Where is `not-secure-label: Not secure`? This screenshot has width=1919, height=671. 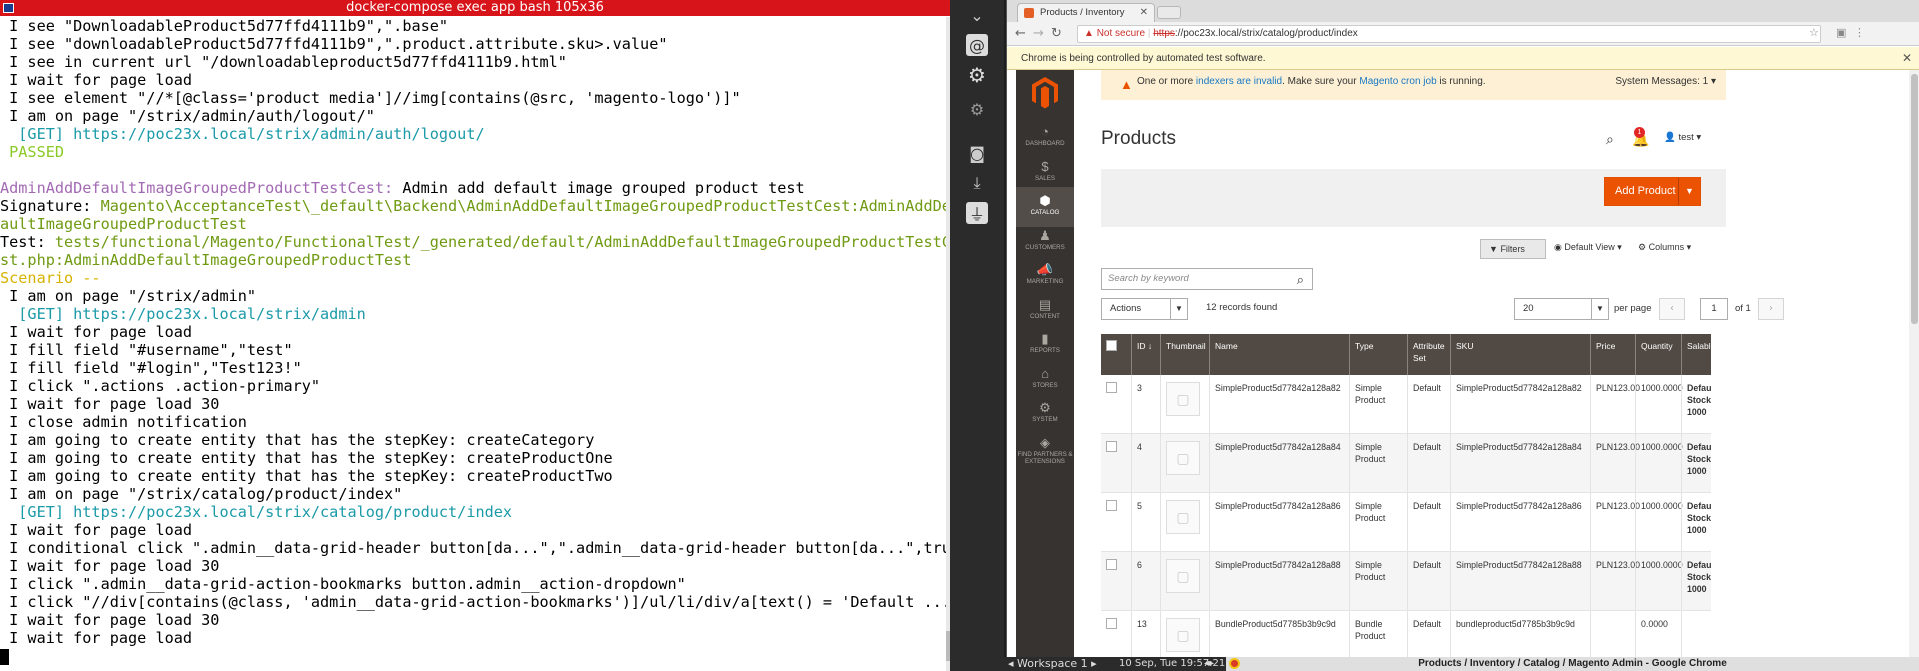 not-secure-label: Not secure is located at coordinates (1121, 33).